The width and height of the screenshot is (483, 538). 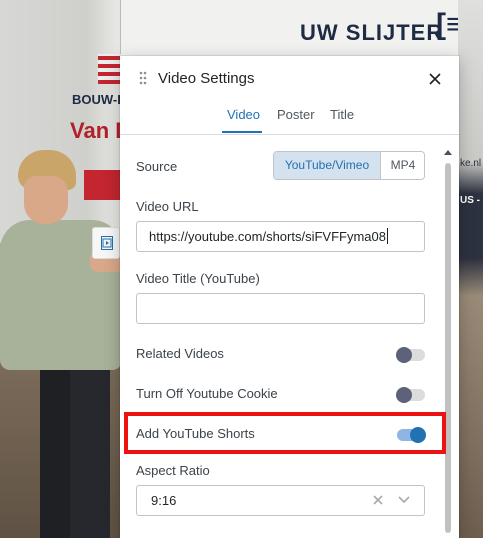 What do you see at coordinates (157, 166) in the screenshot?
I see `source-label: Source` at bounding box center [157, 166].